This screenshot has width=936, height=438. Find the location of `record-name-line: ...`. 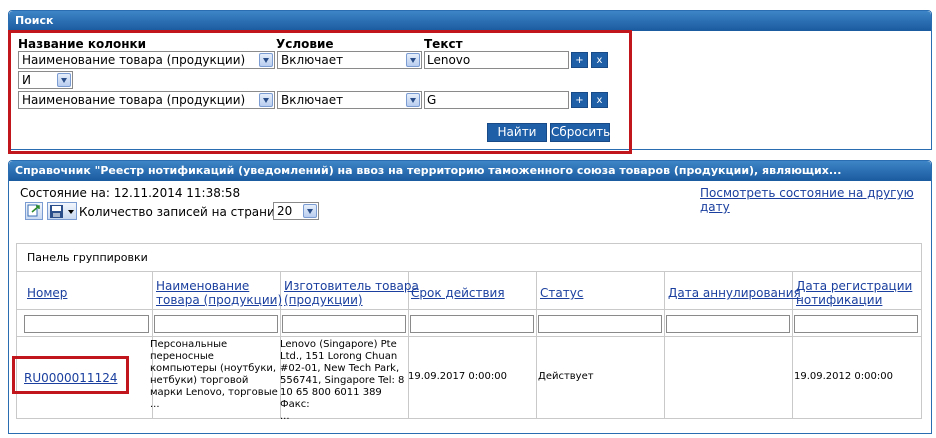

record-name-line: ... is located at coordinates (155, 404).